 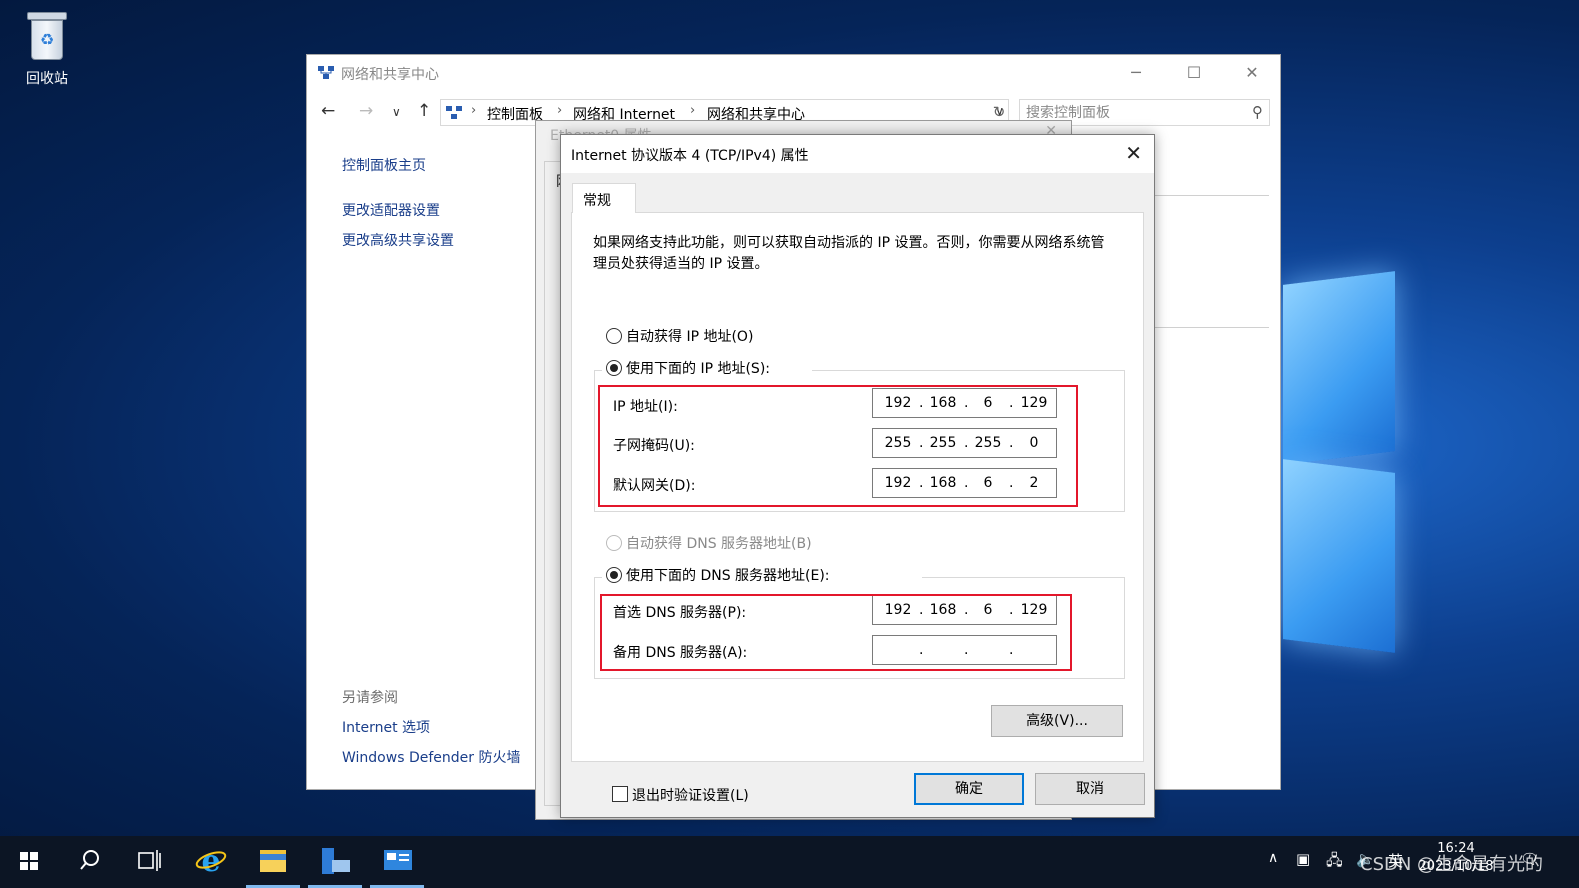 What do you see at coordinates (690, 337) in the screenshot?
I see `auto-ip-label: 自动获得 IP 地址(O)` at bounding box center [690, 337].